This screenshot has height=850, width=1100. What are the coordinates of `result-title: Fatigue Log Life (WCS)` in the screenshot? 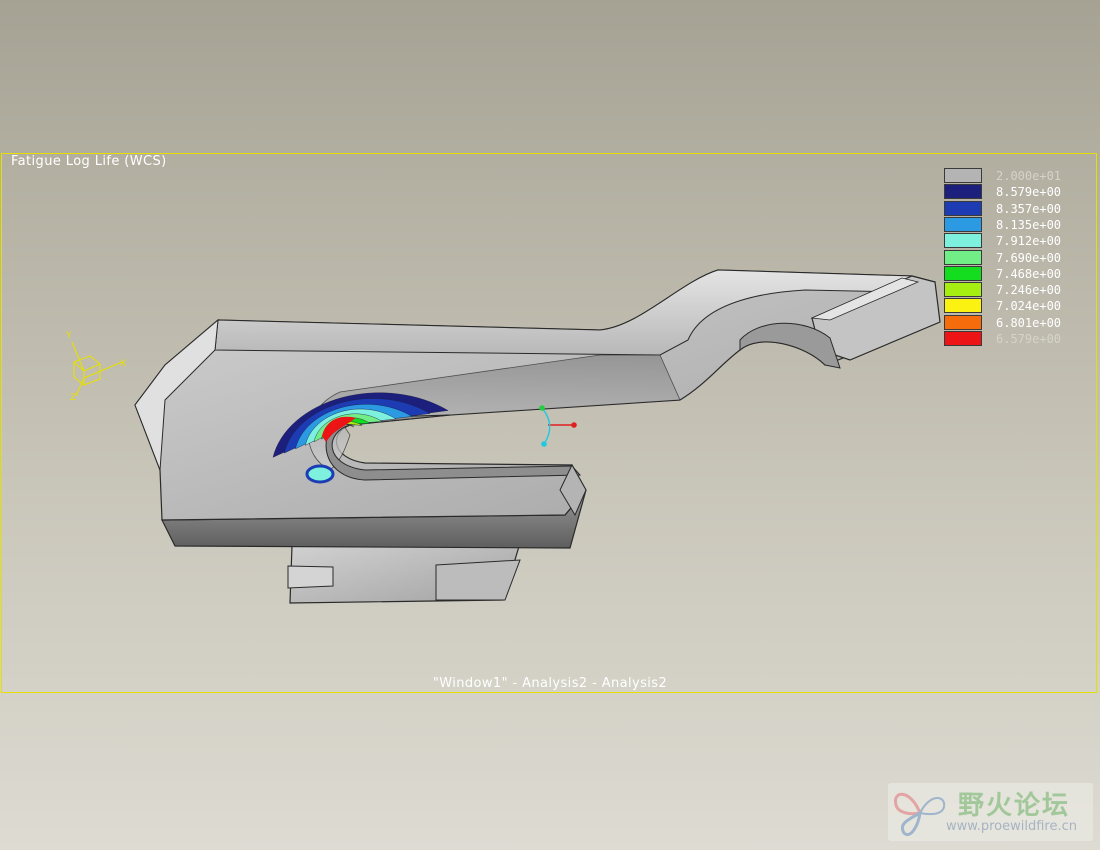 It's located at (89, 161).